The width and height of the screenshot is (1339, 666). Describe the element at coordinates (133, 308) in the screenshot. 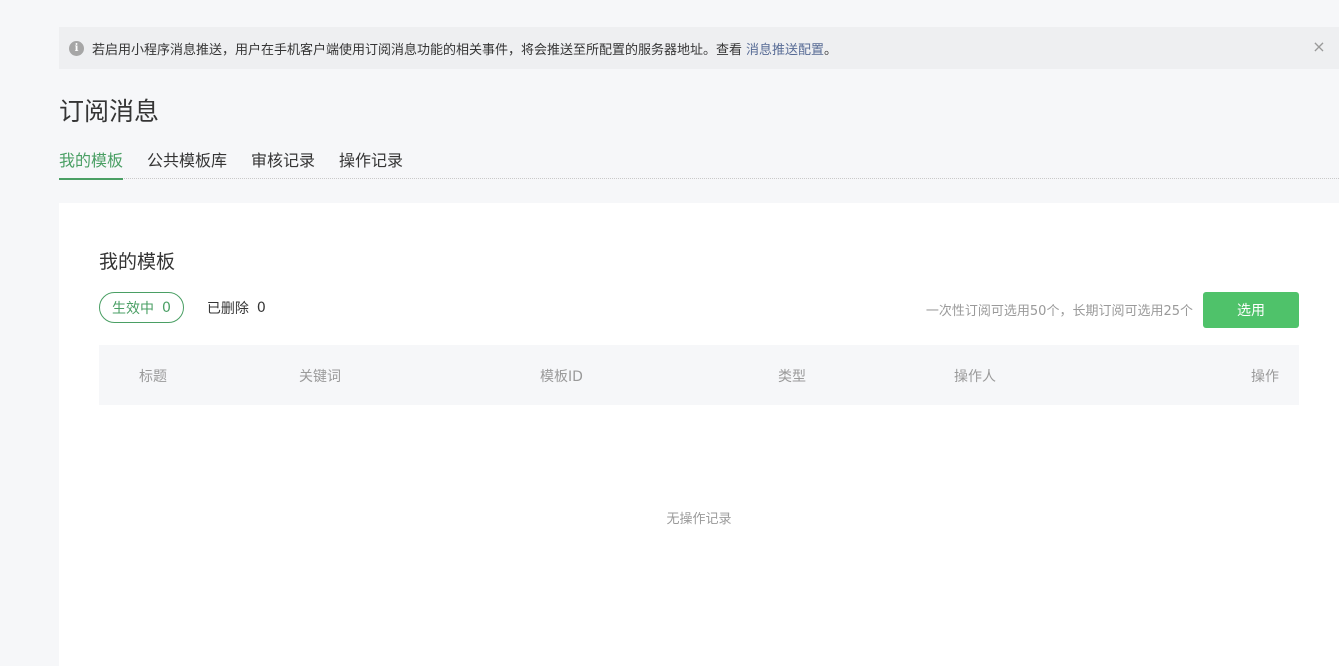

I see `filter-active-label: 生效中` at that location.